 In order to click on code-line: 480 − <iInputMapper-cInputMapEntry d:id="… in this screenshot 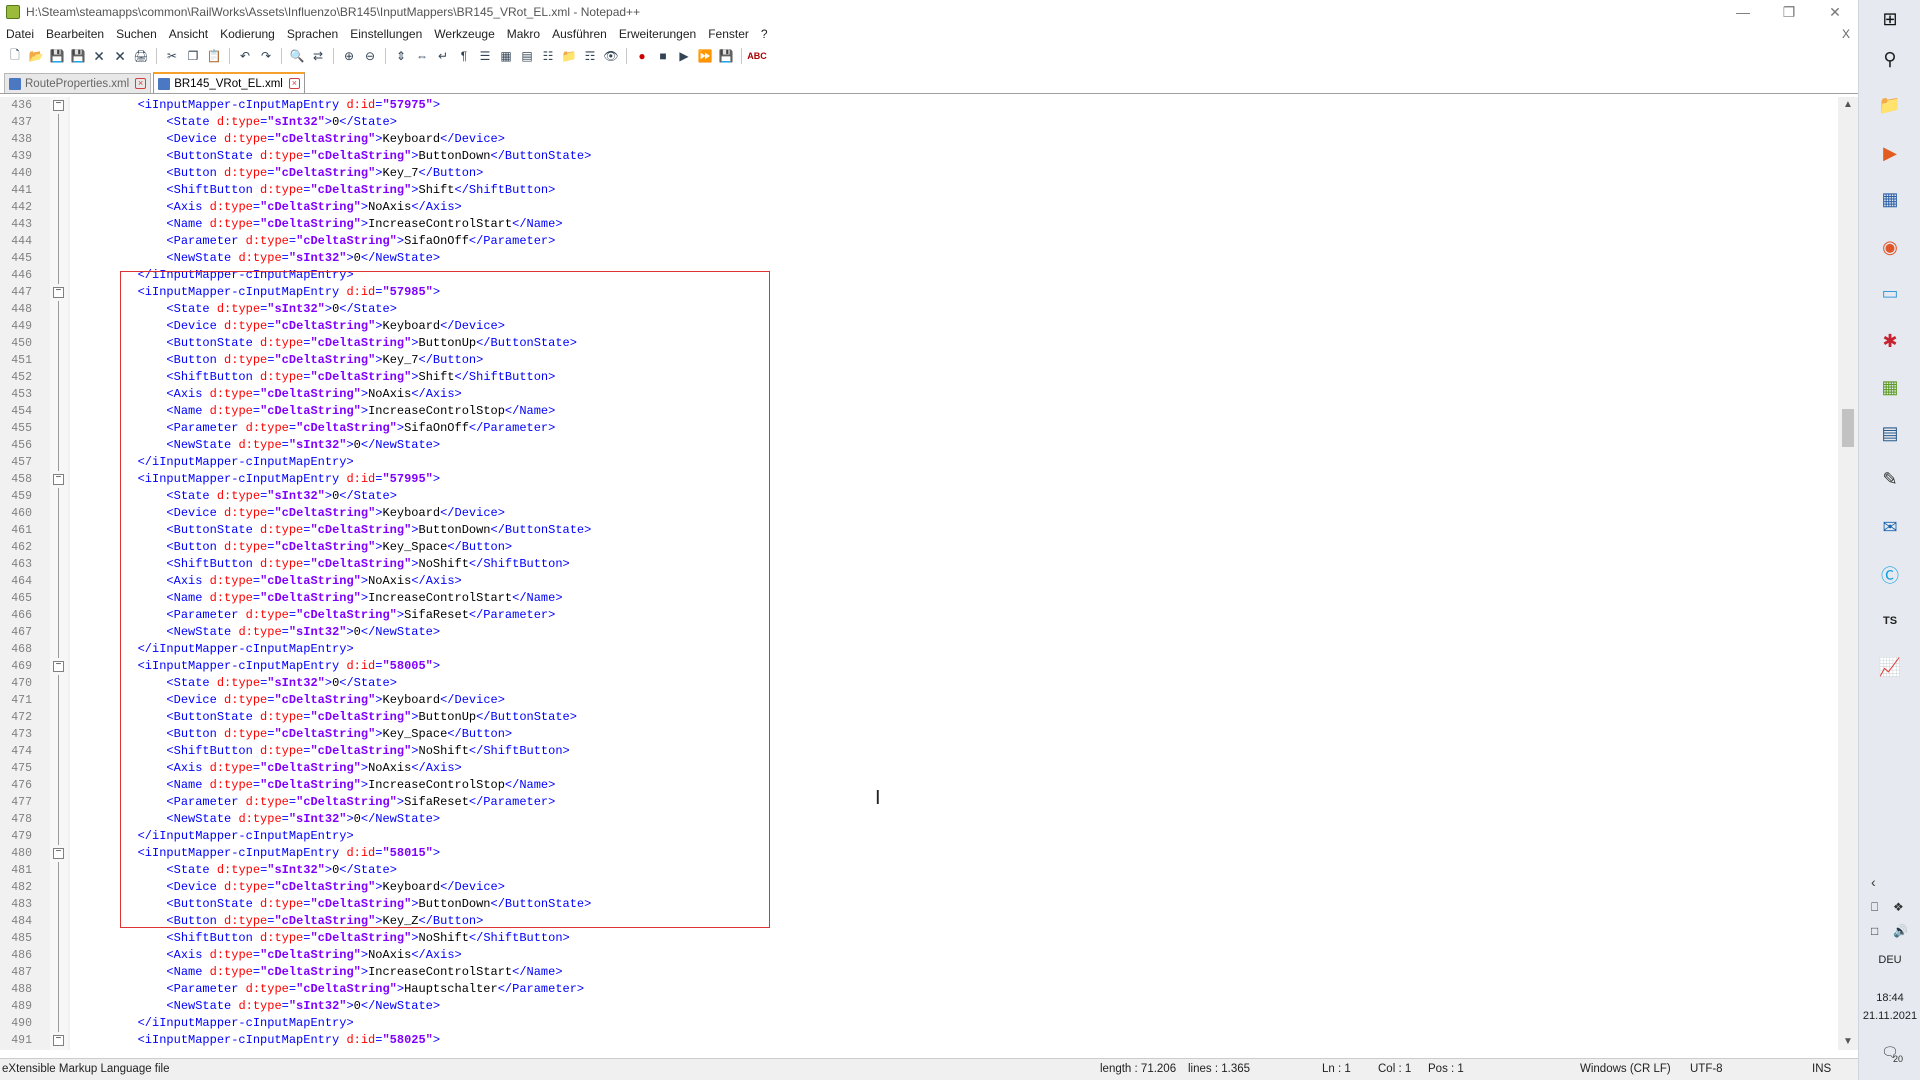, I will do `click(922, 853)`.